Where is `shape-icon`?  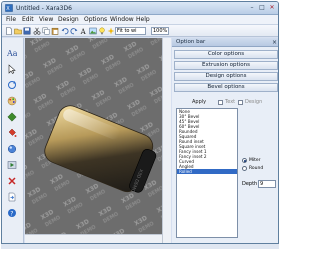 shape-icon is located at coordinates (12, 117).